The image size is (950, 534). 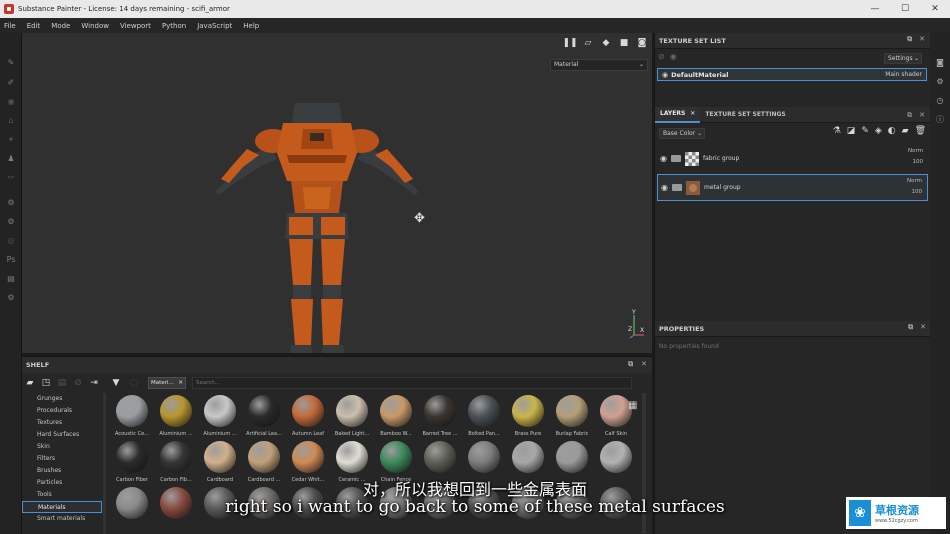 What do you see at coordinates (176, 411) in the screenshot?
I see `material-preview-sphere` at bounding box center [176, 411].